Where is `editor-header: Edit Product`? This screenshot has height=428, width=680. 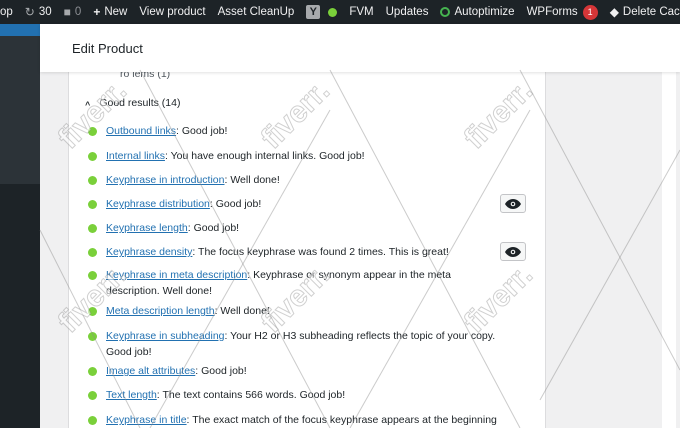 editor-header: Edit Product is located at coordinates (360, 48).